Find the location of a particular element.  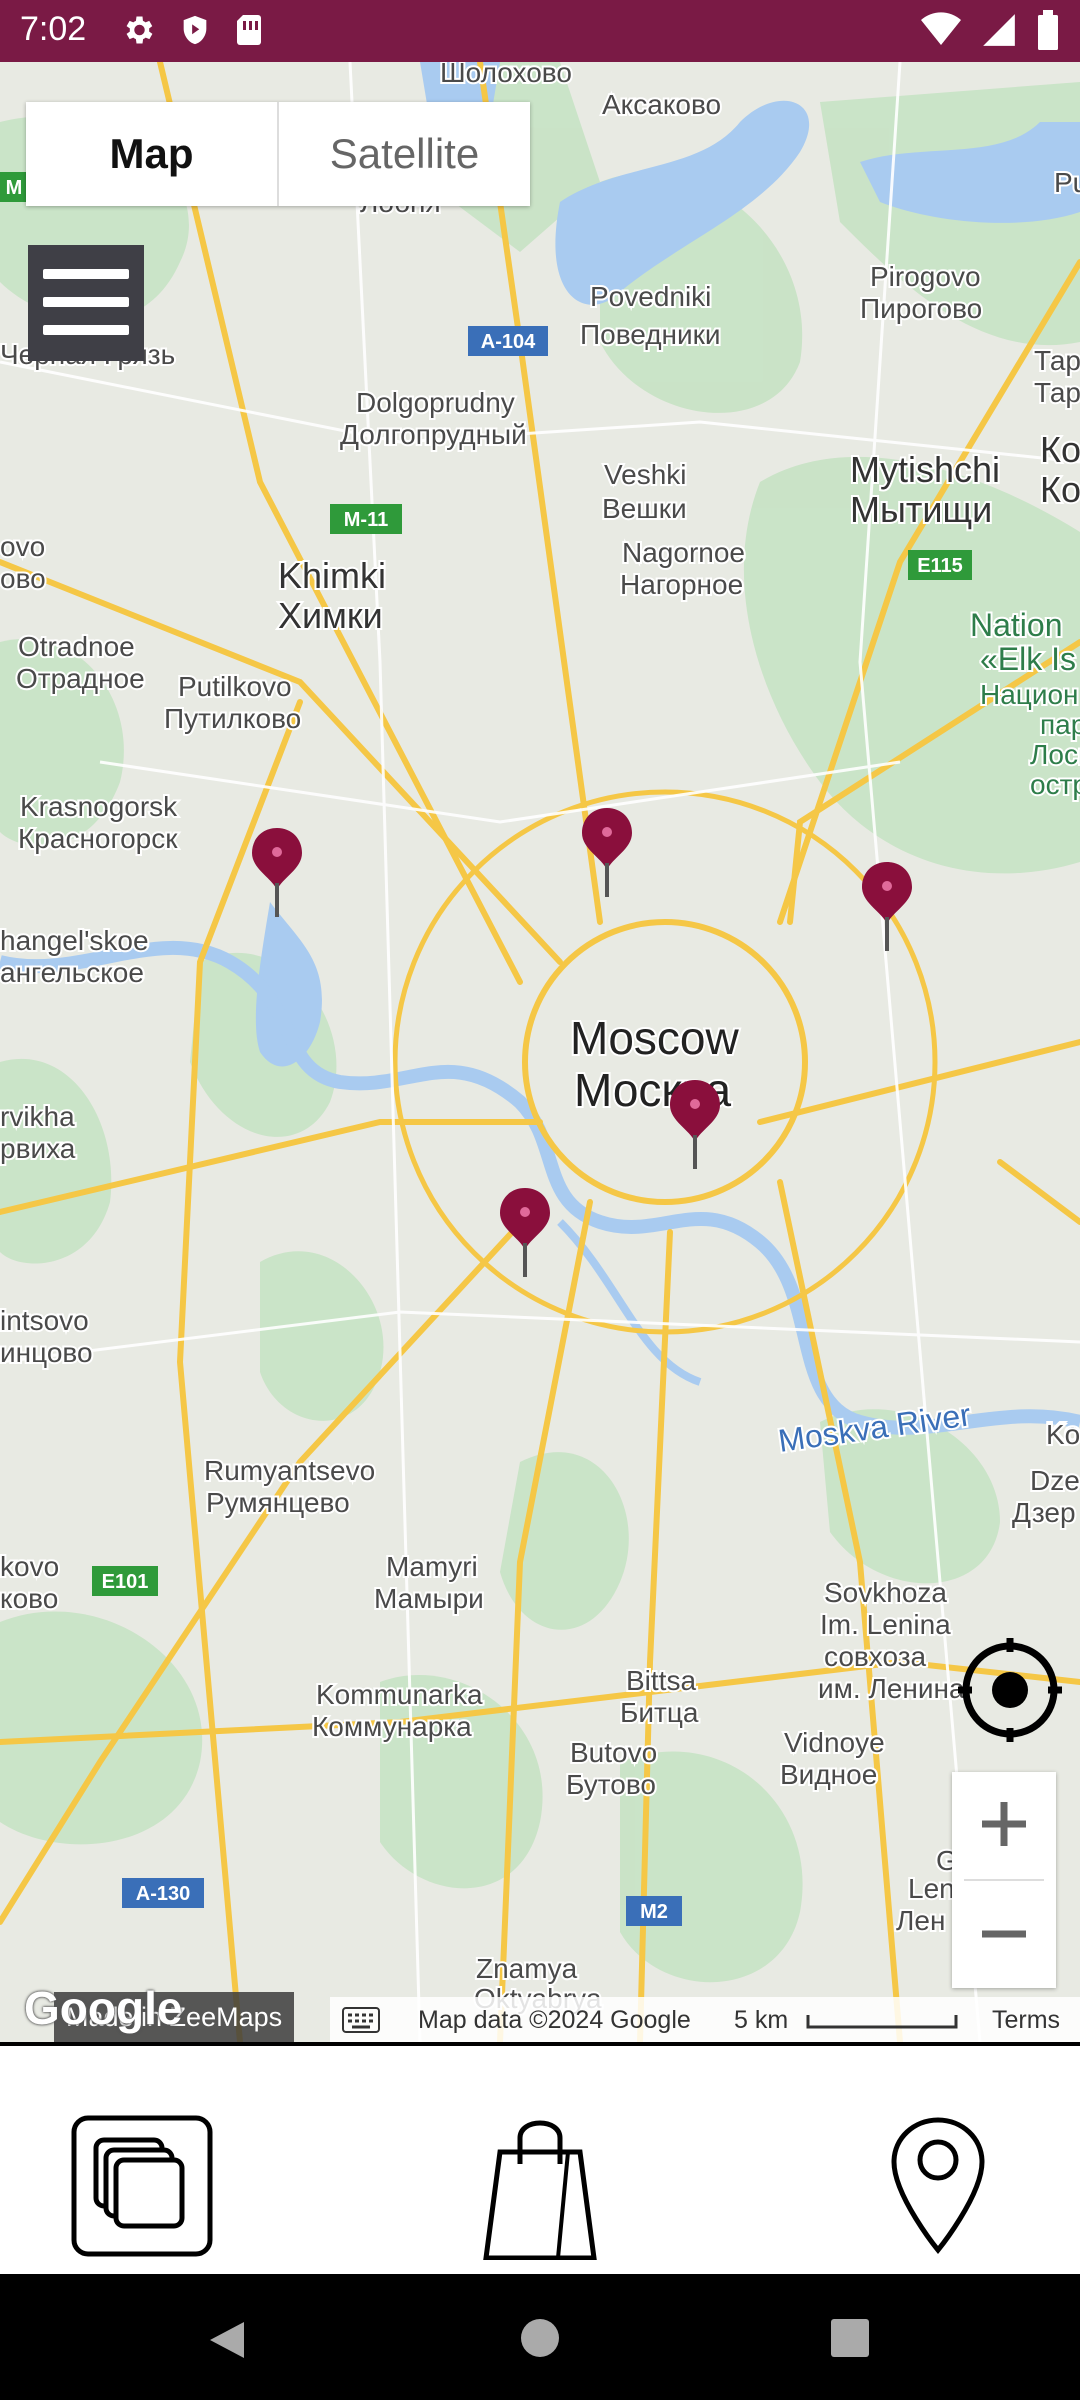

place-label: Лен is located at coordinates (920, 1920).